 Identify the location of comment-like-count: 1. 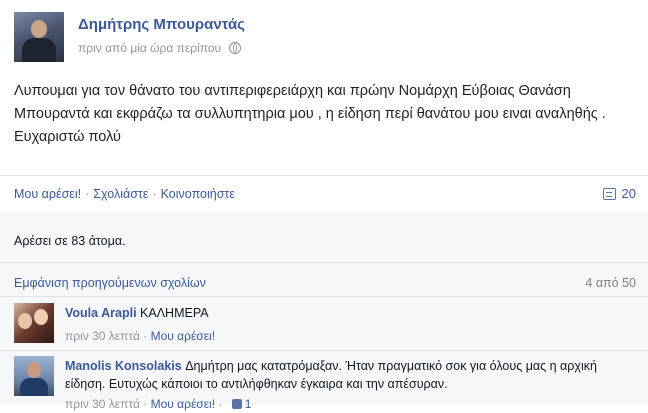
(248, 404).